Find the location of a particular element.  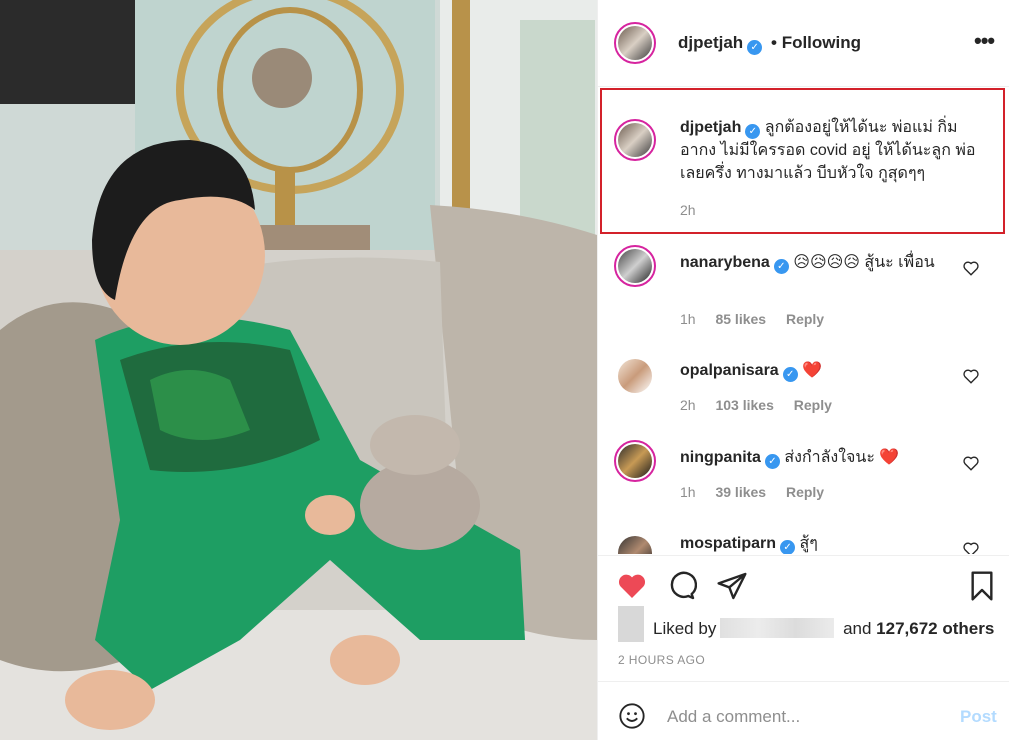

comment-username: opalpanisara is located at coordinates (729, 370).